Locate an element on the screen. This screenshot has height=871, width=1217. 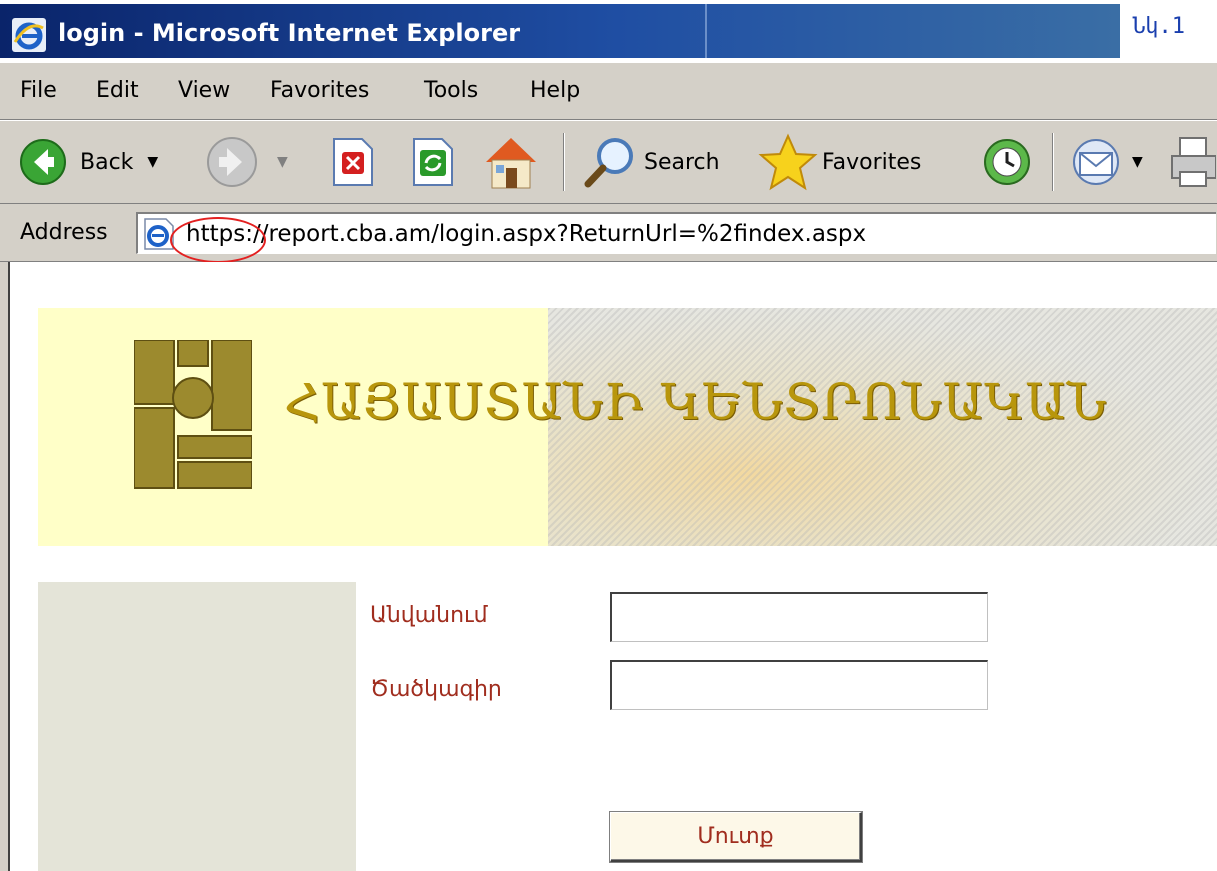
search-magnifier-icon is located at coordinates (608, 163).